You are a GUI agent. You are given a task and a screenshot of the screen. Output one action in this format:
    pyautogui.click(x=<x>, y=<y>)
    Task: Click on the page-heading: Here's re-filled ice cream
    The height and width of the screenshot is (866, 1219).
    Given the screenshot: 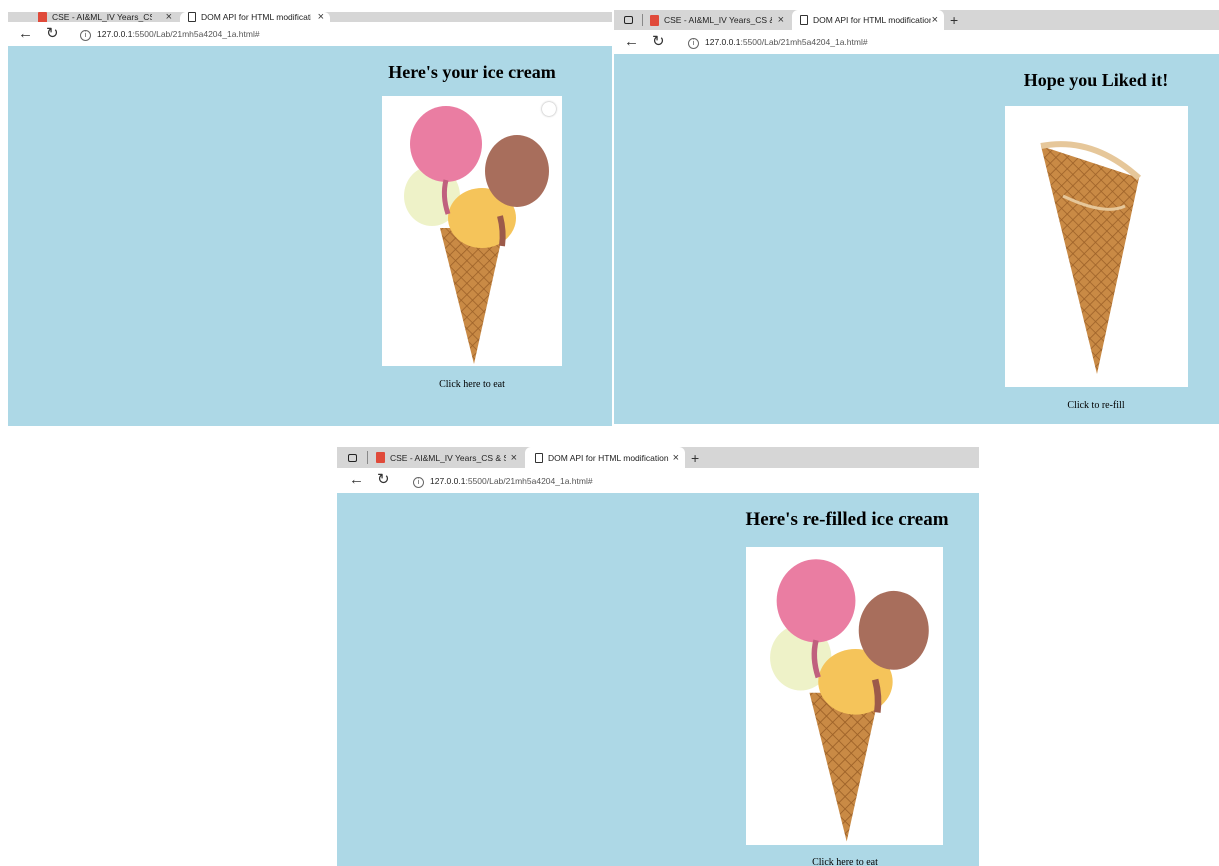 What is the action you would take?
    pyautogui.click(x=847, y=519)
    